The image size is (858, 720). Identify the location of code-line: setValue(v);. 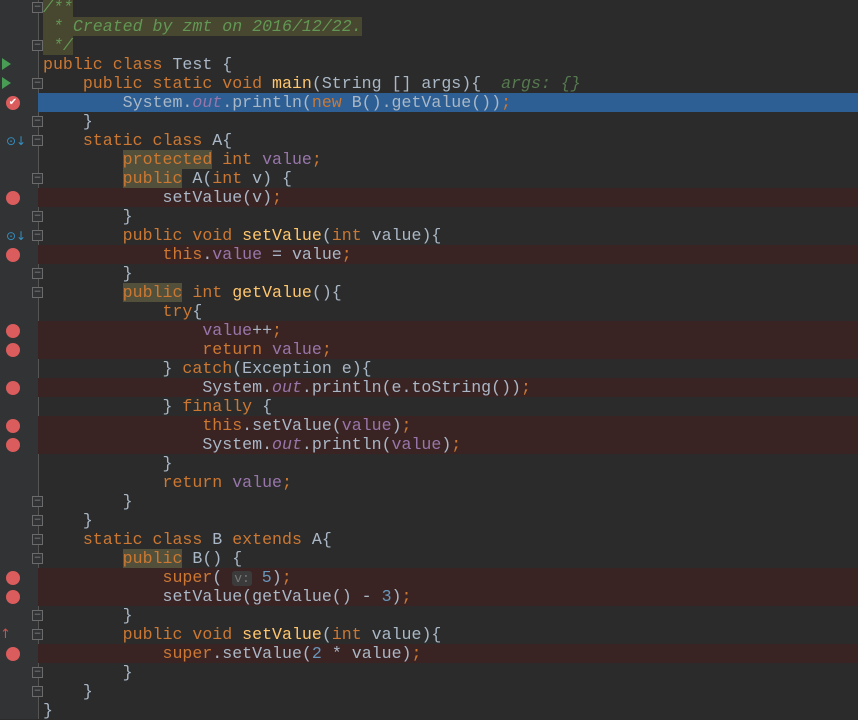
(429, 197).